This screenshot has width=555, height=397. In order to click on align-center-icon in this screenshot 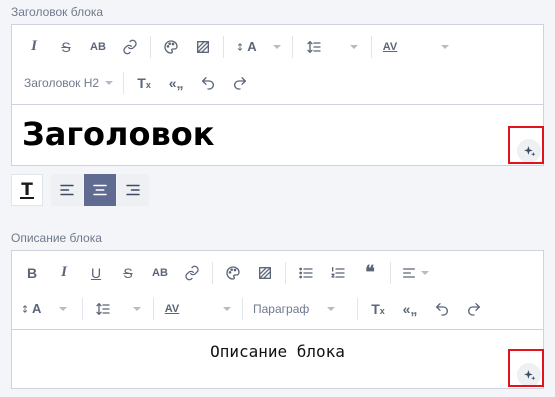, I will do `click(100, 190)`.